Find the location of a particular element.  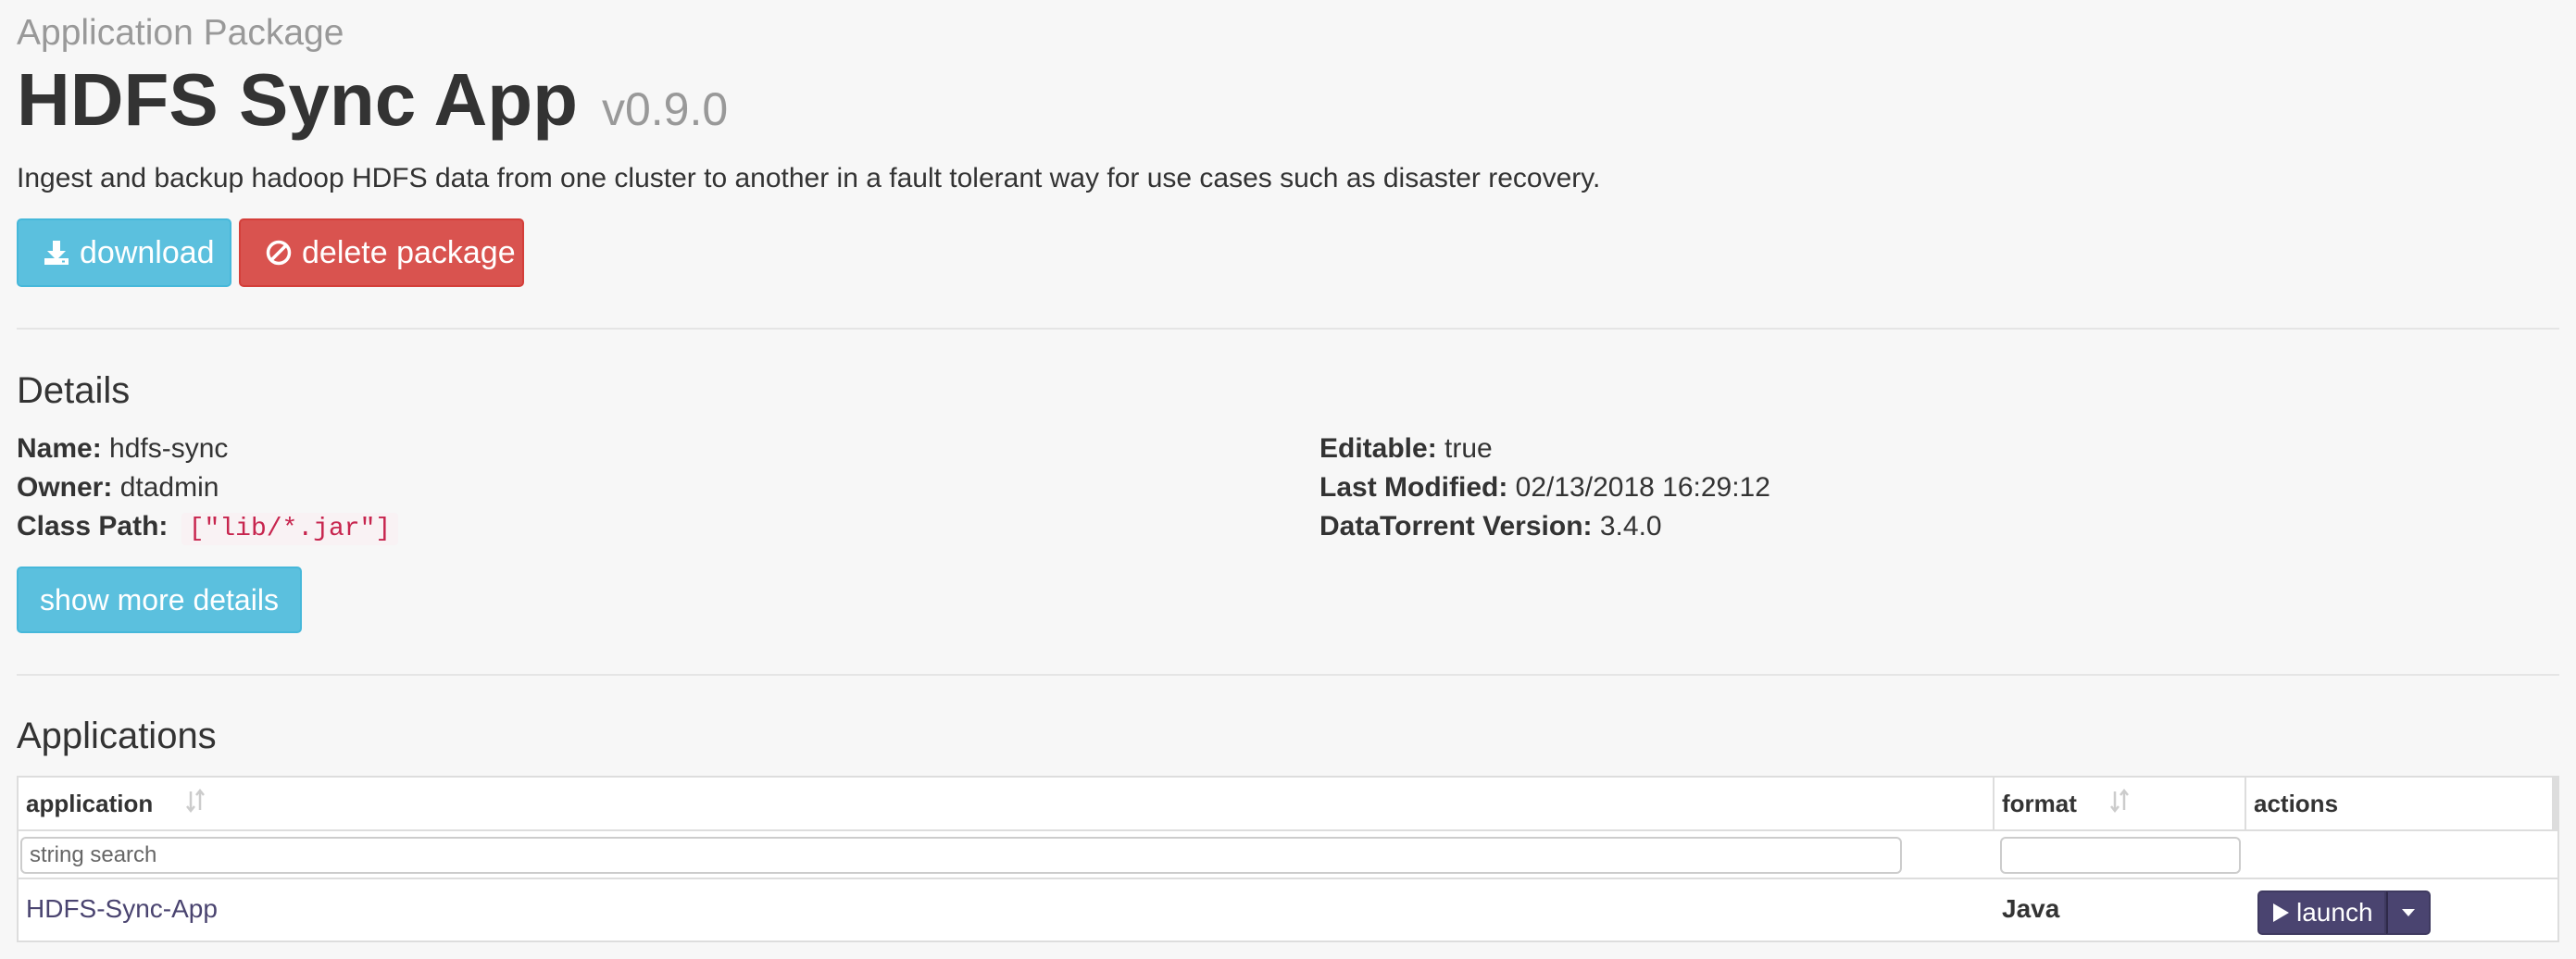

format-cell: Java is located at coordinates (2031, 908).